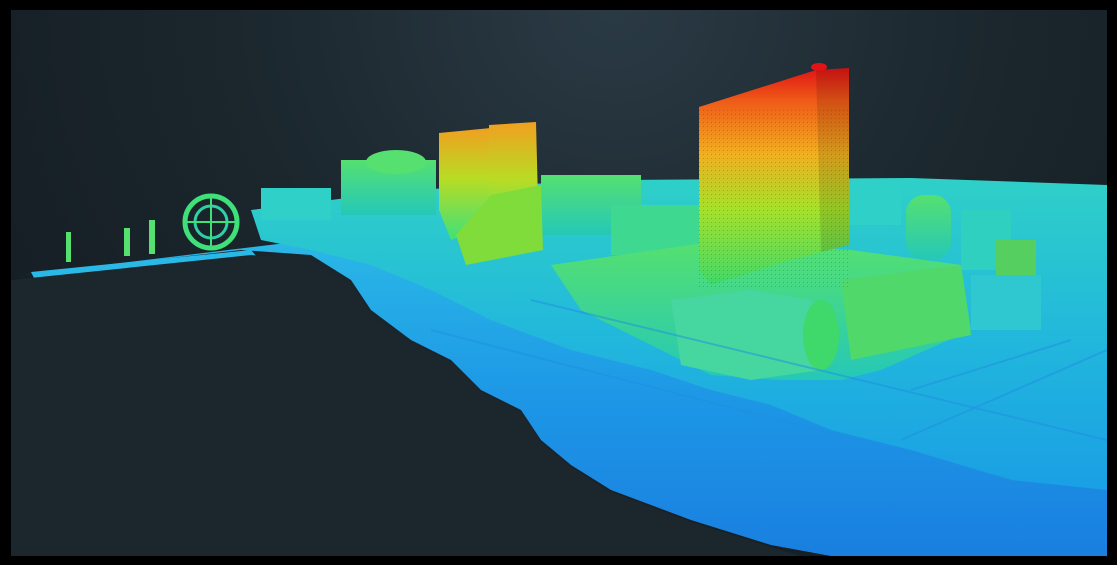 The width and height of the screenshot is (1117, 565). I want to click on tall-tower, so click(774, 175).